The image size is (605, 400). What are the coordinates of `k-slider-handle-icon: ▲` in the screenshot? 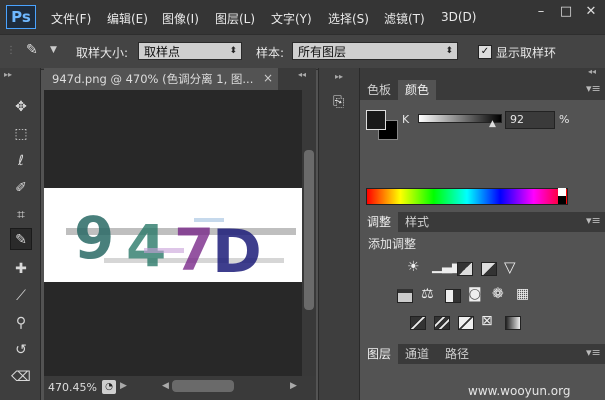 It's located at (492, 124).